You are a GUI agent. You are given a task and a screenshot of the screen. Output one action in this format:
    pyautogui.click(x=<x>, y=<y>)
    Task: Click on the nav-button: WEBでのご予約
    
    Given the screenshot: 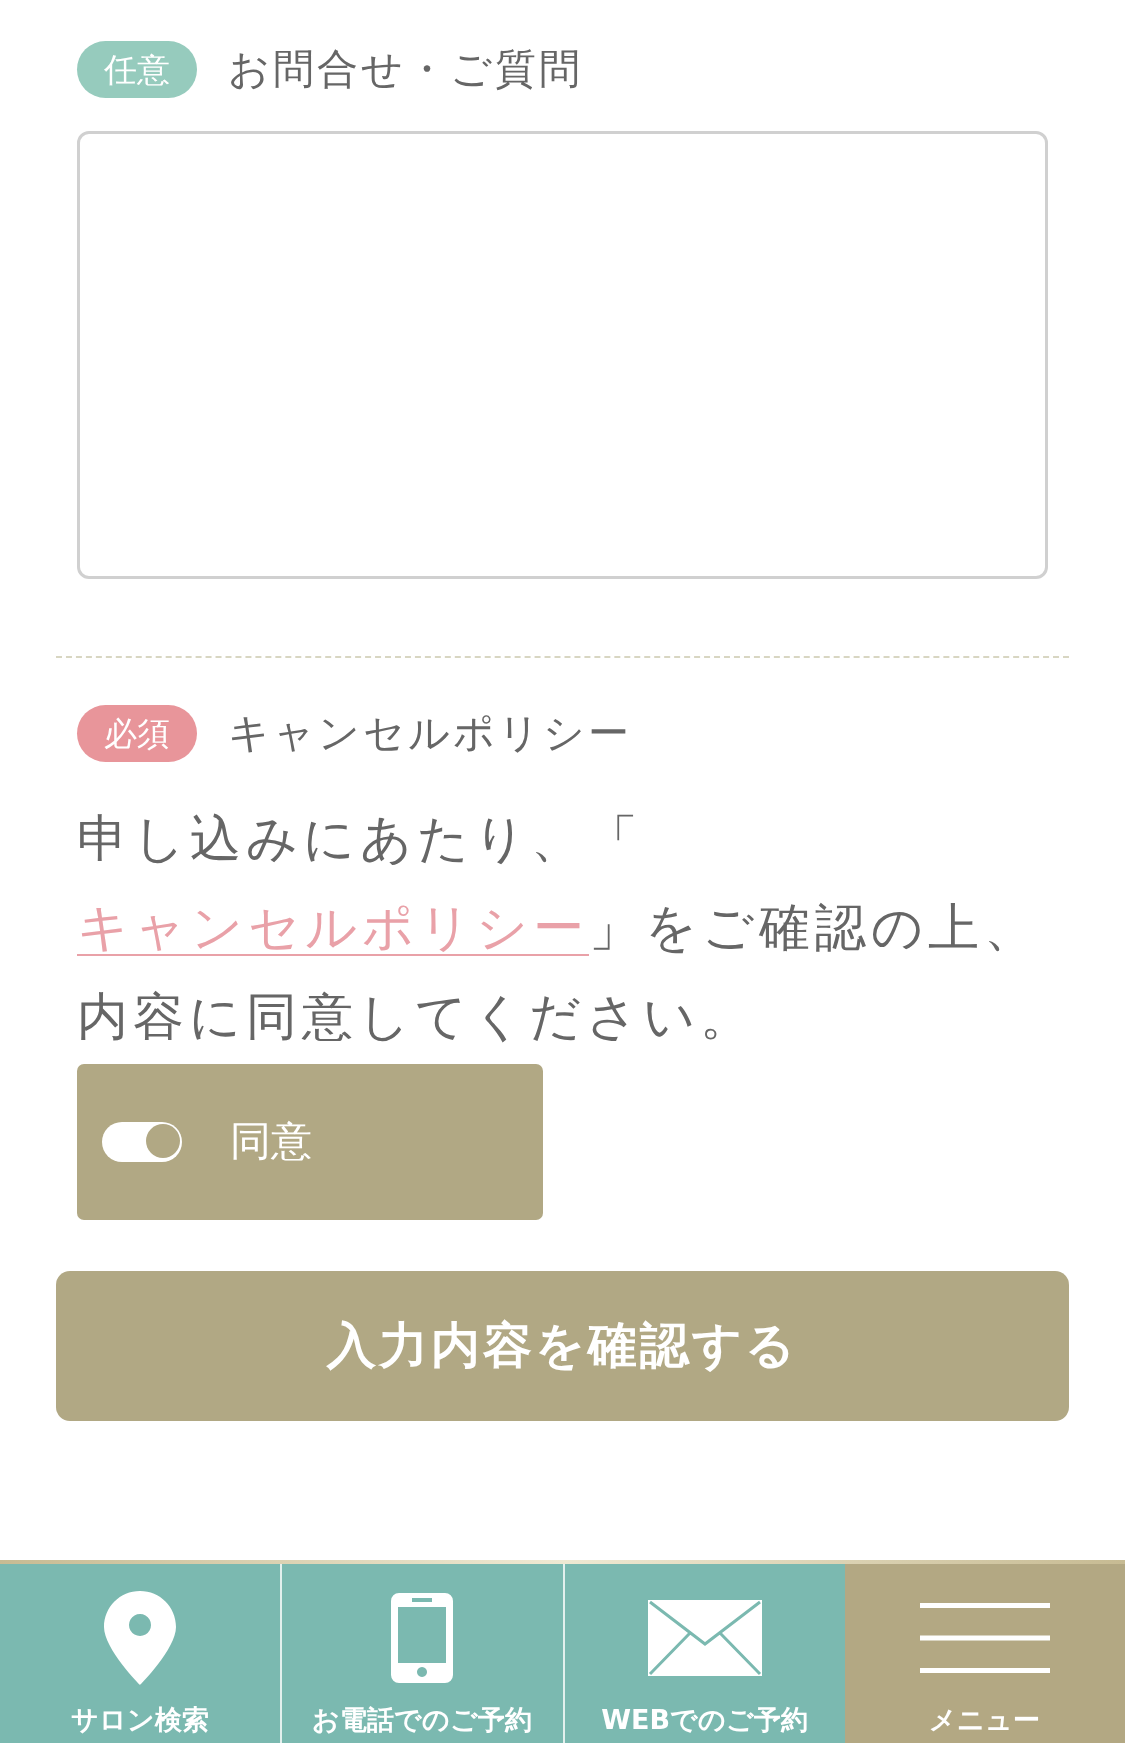 What is the action you would take?
    pyautogui.click(x=703, y=1653)
    